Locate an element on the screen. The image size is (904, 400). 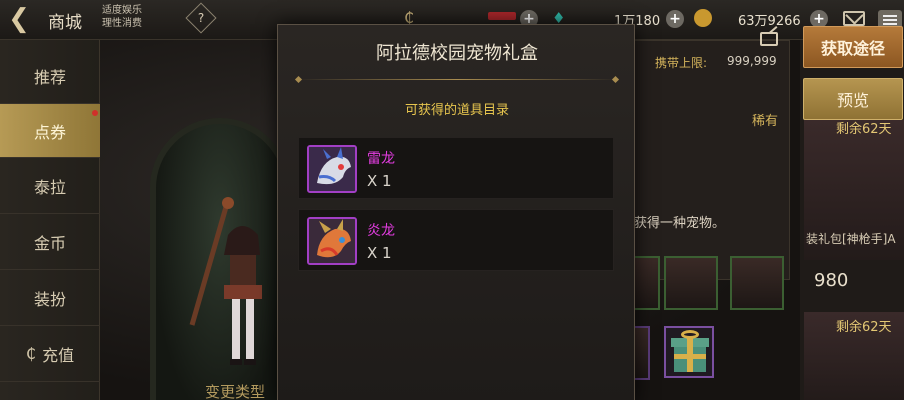
change-type-label: 变更类型 is located at coordinates (235, 390).